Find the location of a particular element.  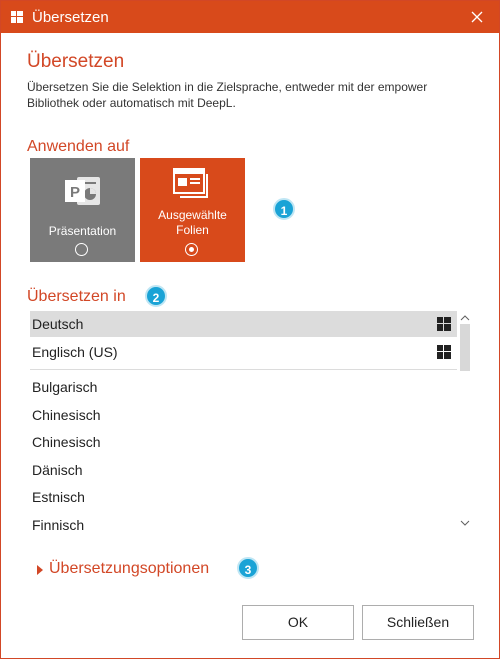

close-button: Schließen is located at coordinates (418, 622).